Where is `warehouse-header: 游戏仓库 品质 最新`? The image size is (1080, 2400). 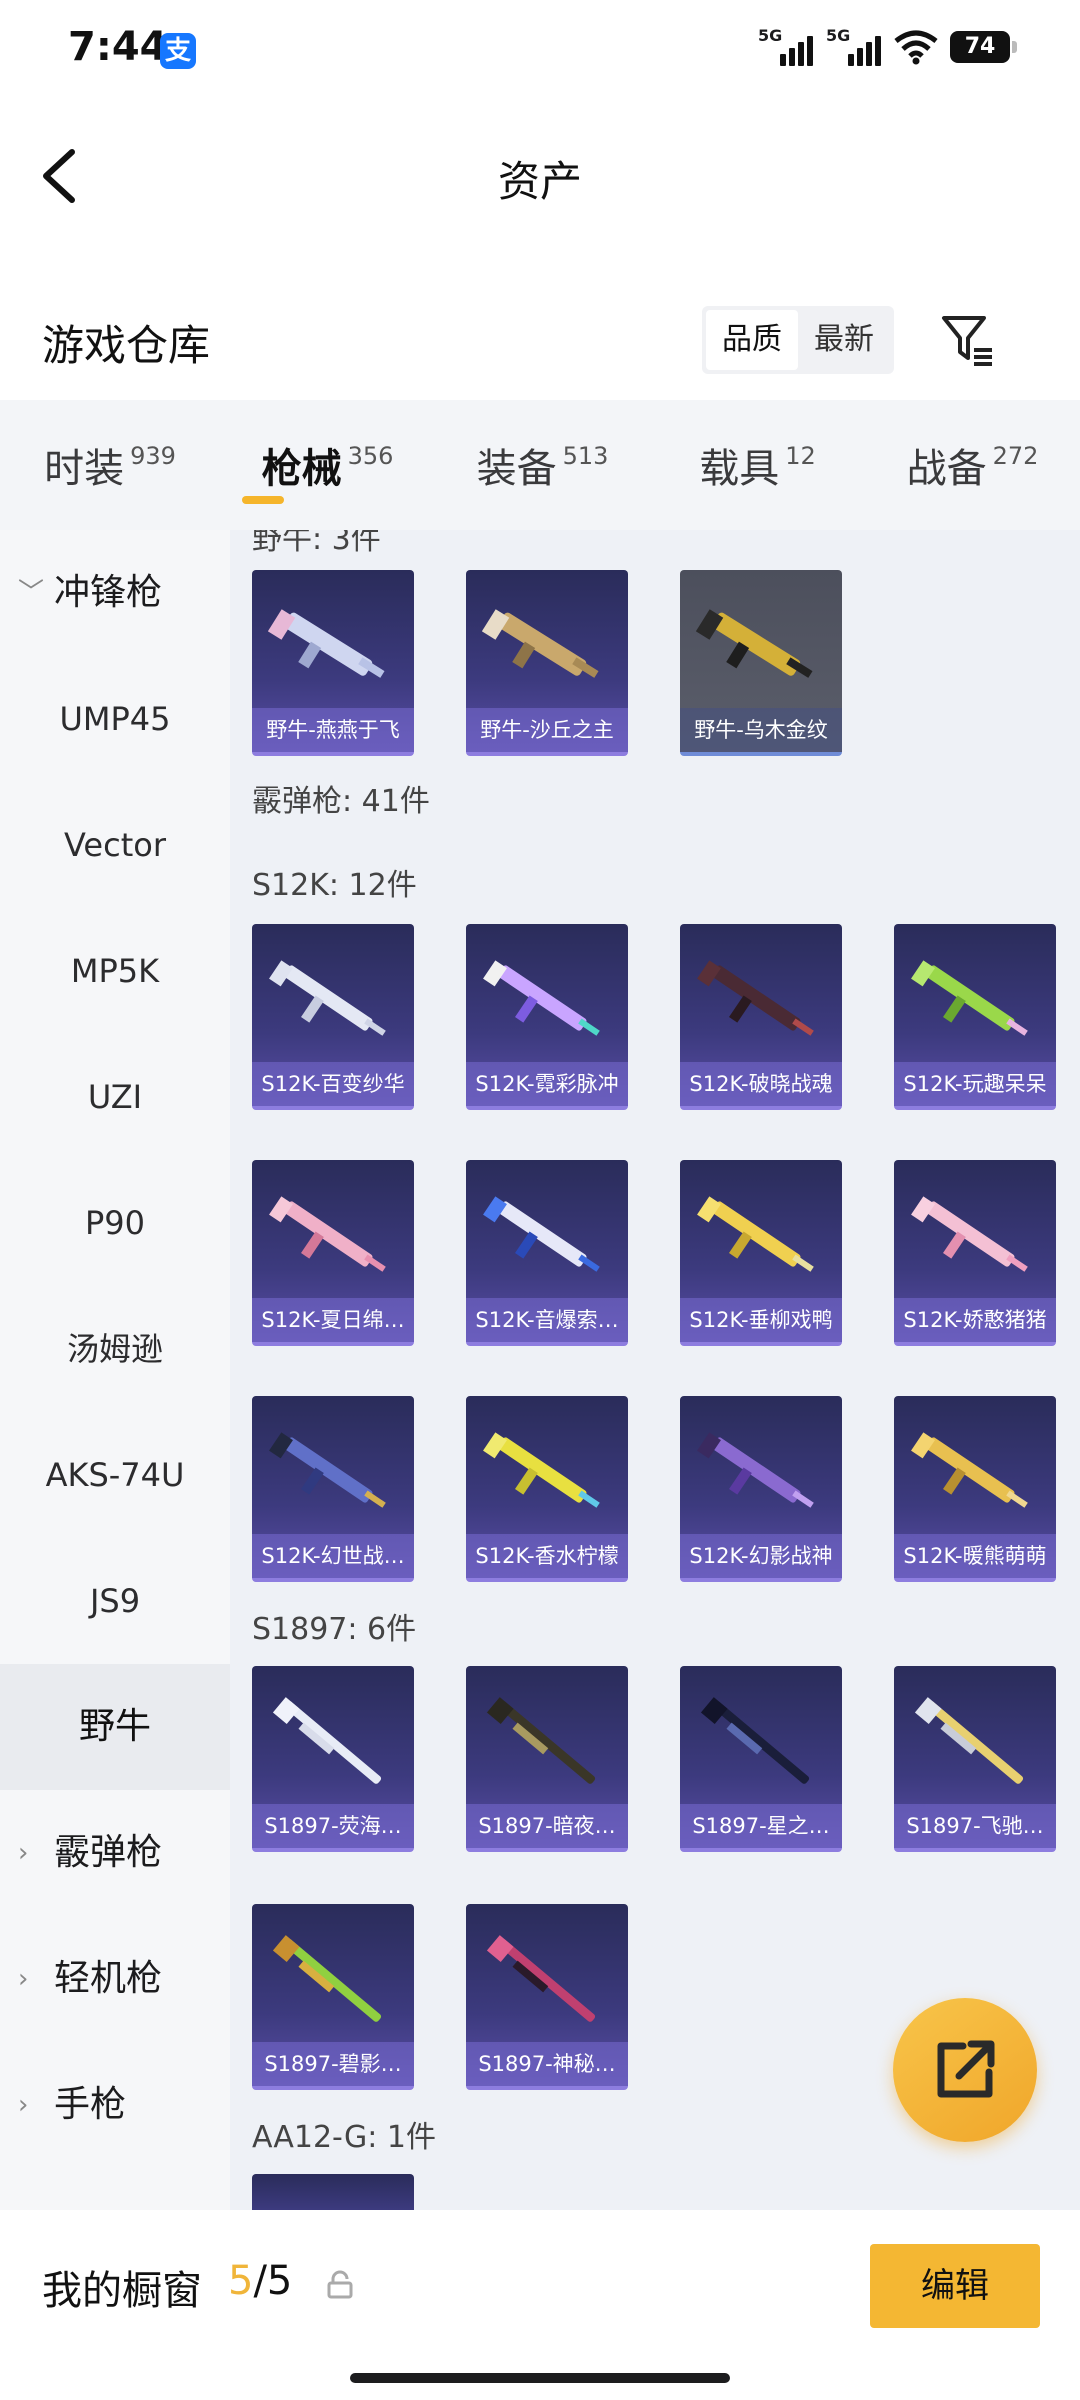 warehouse-header: 游戏仓库 品质 最新 is located at coordinates (540, 340).